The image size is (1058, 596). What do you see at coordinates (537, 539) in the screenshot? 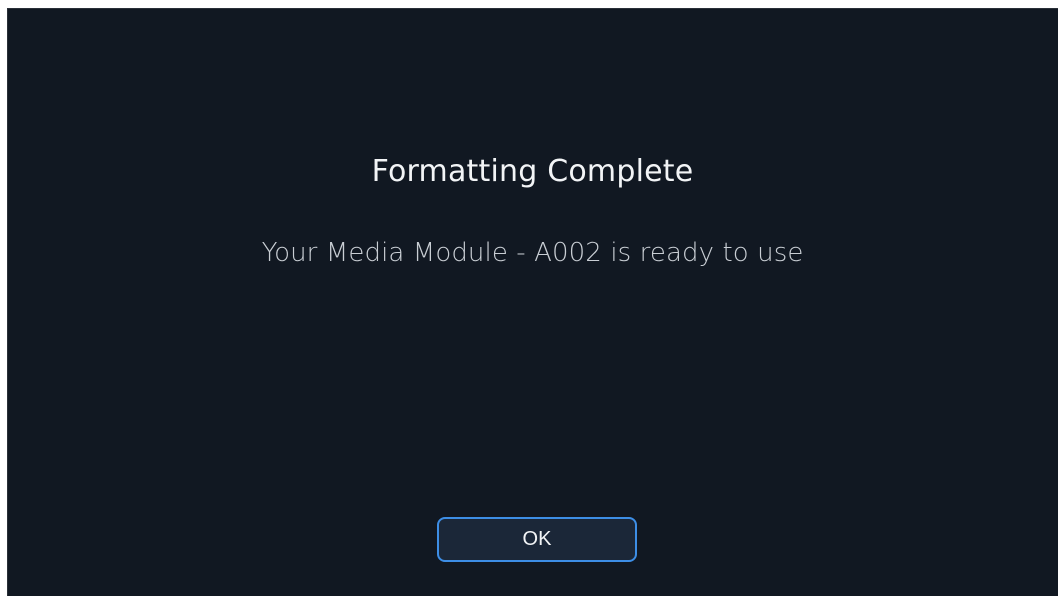
I see `ok-button: OK` at bounding box center [537, 539].